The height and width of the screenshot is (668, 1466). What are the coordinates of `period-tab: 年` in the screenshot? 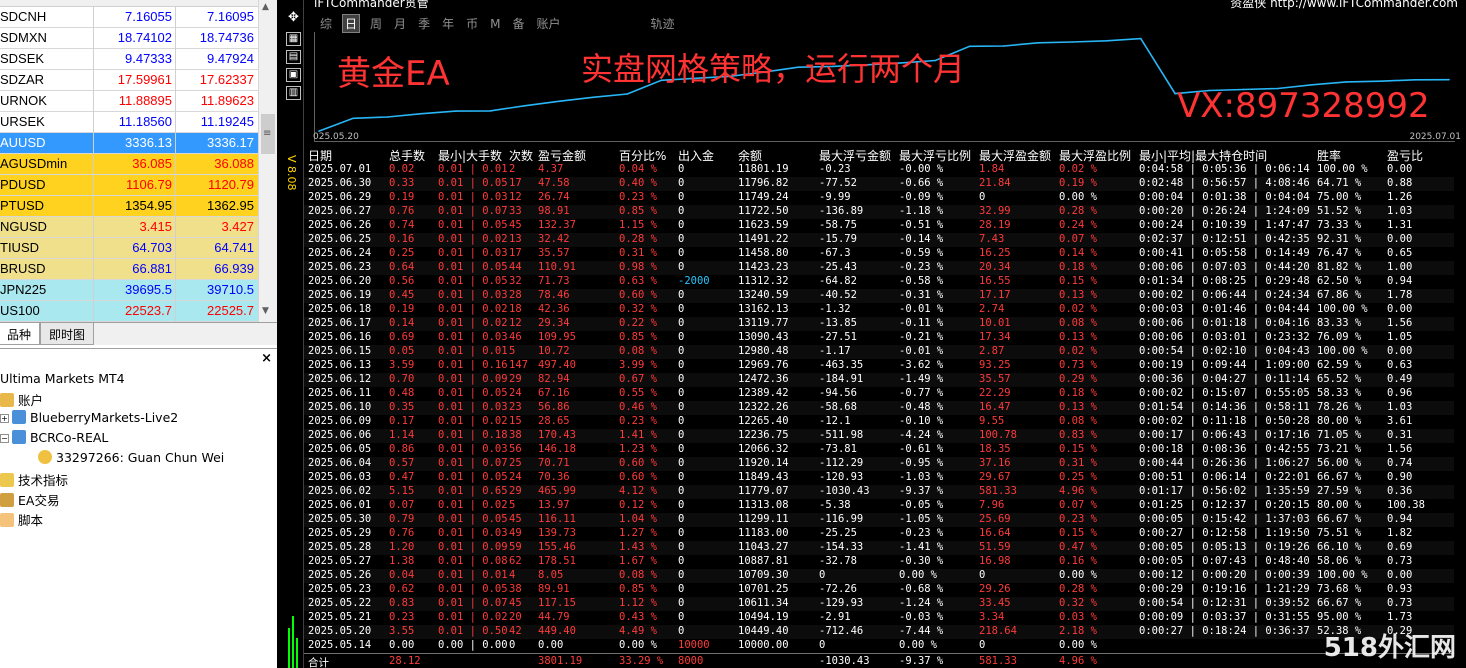 It's located at (448, 23).